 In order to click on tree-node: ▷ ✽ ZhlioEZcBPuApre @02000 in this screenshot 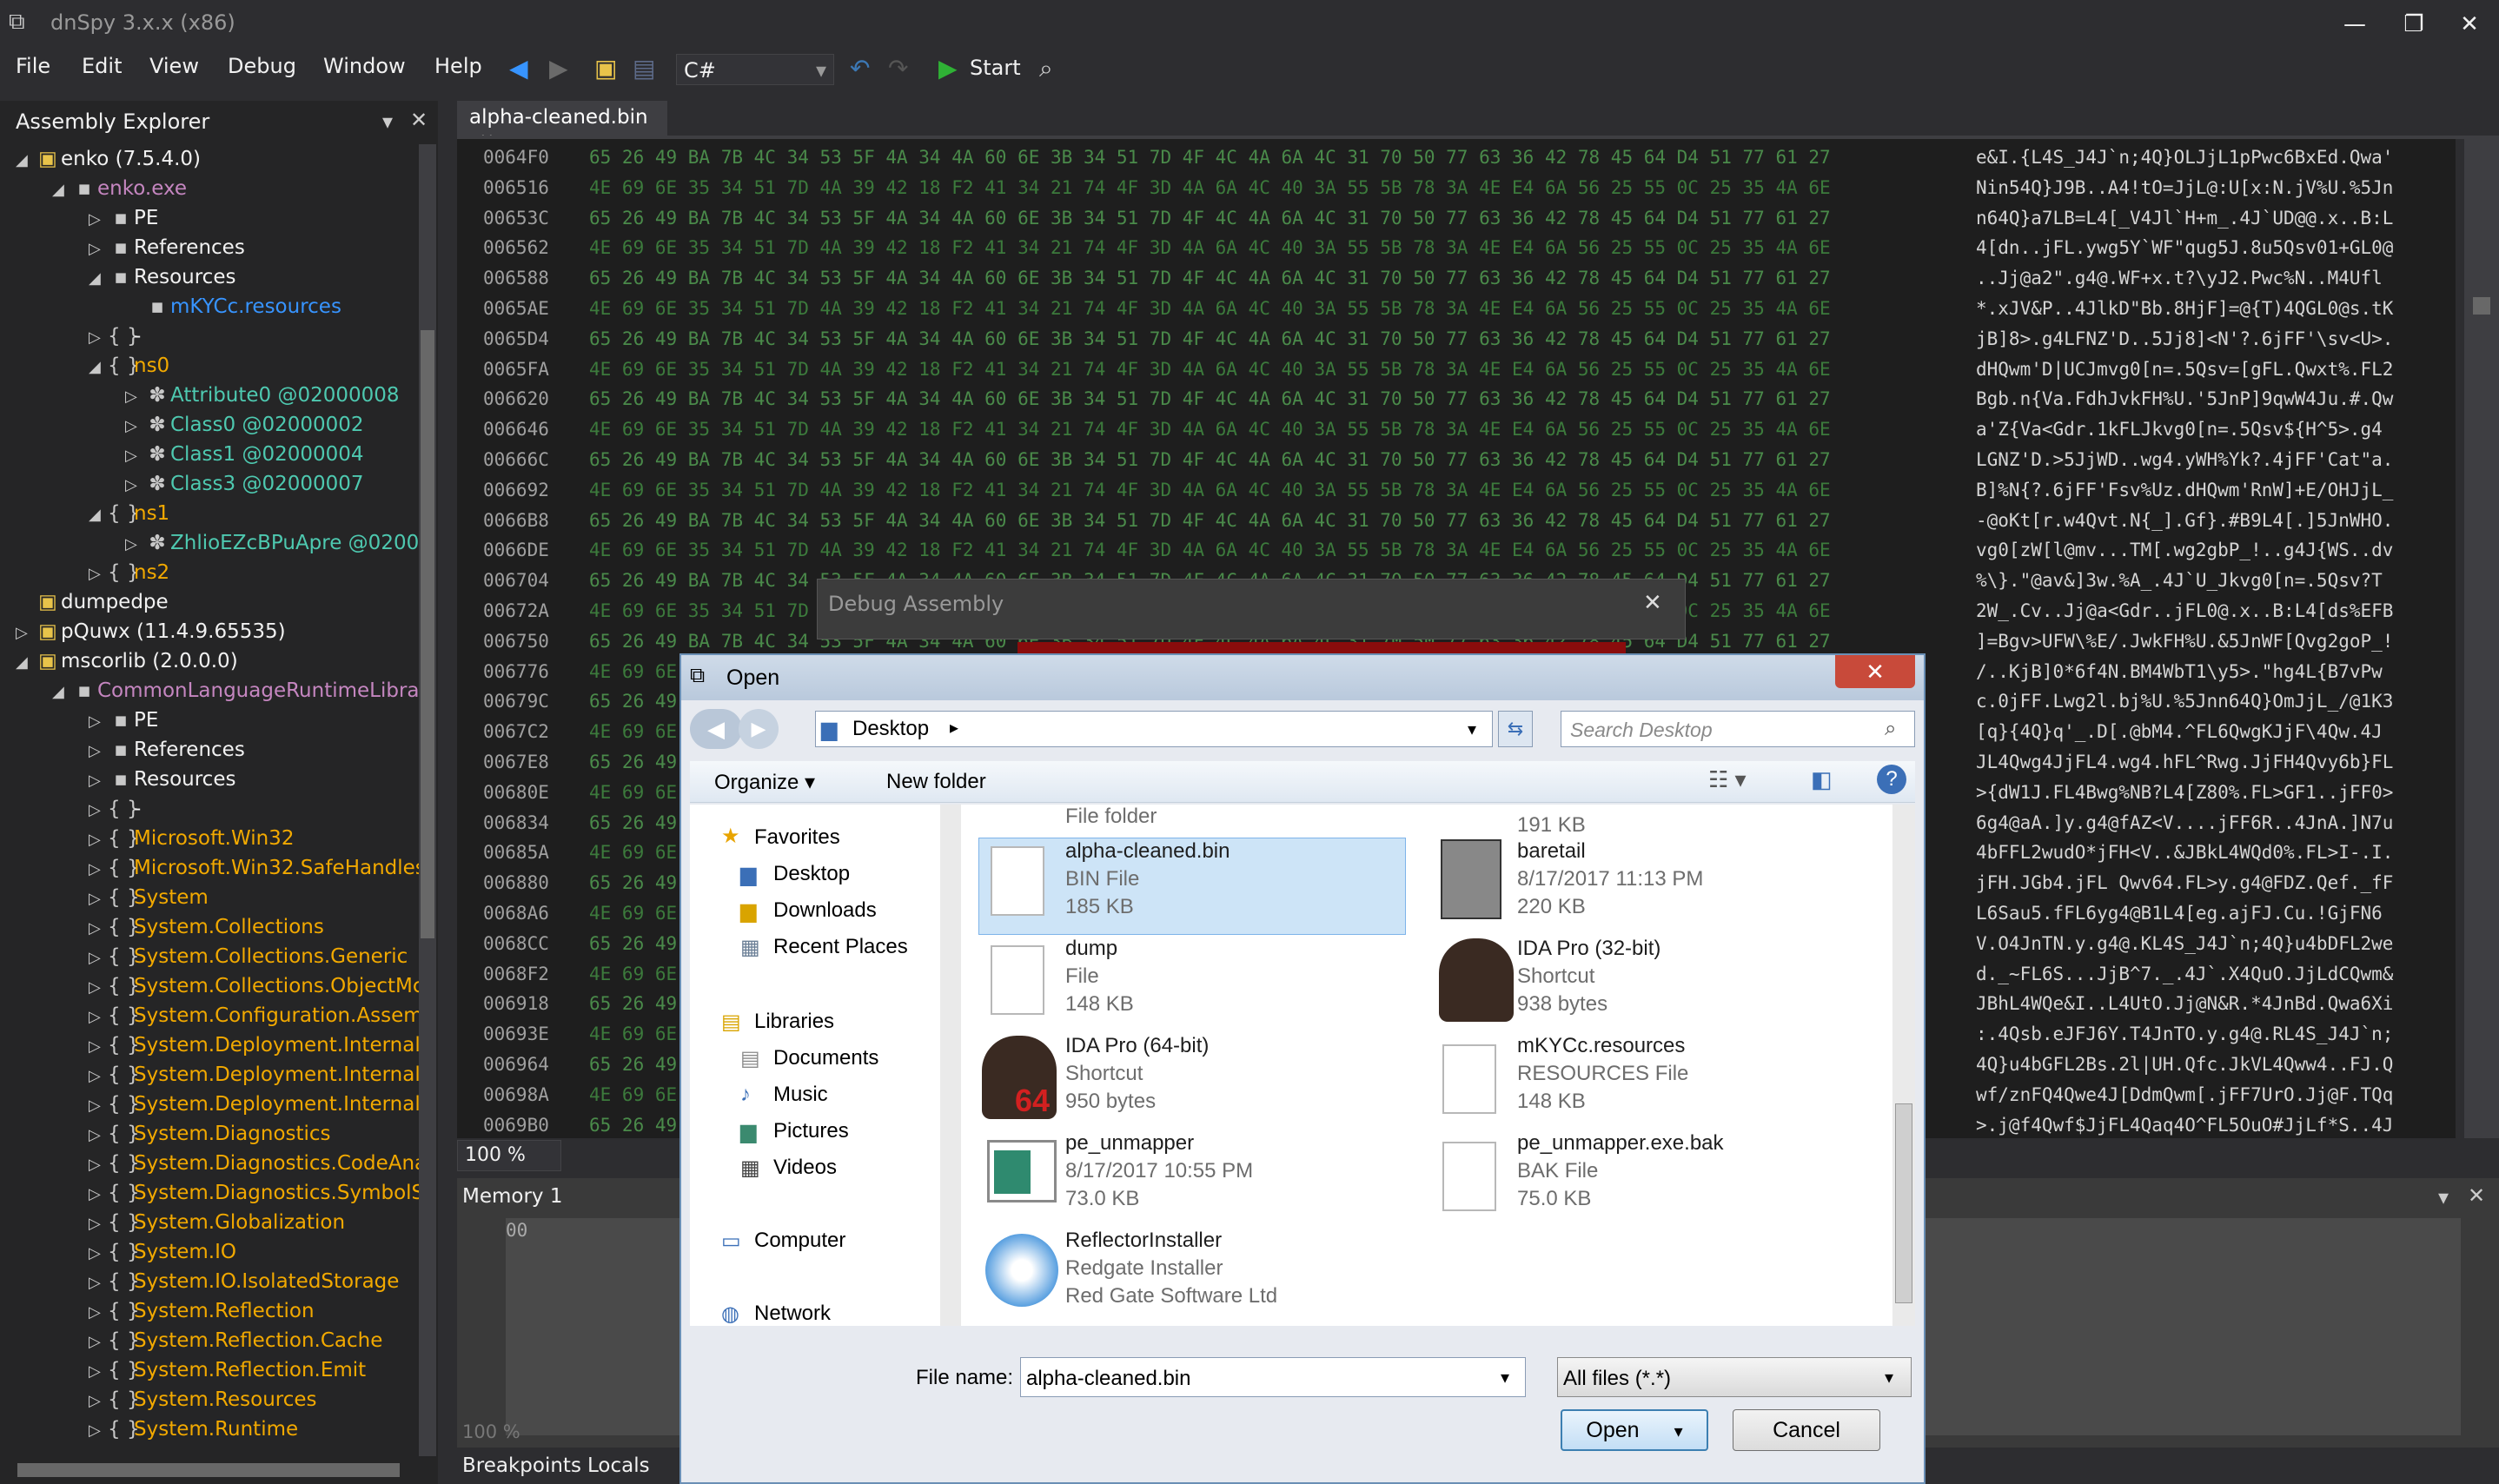, I will do `click(278, 543)`.